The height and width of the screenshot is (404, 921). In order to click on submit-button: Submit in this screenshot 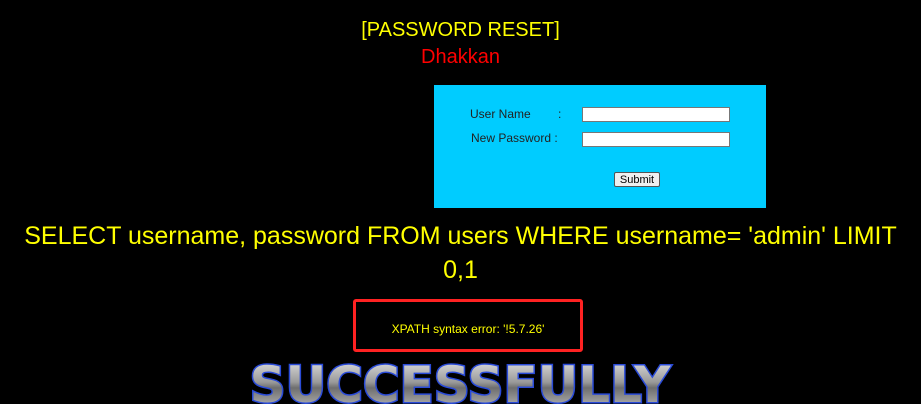, I will do `click(637, 179)`.